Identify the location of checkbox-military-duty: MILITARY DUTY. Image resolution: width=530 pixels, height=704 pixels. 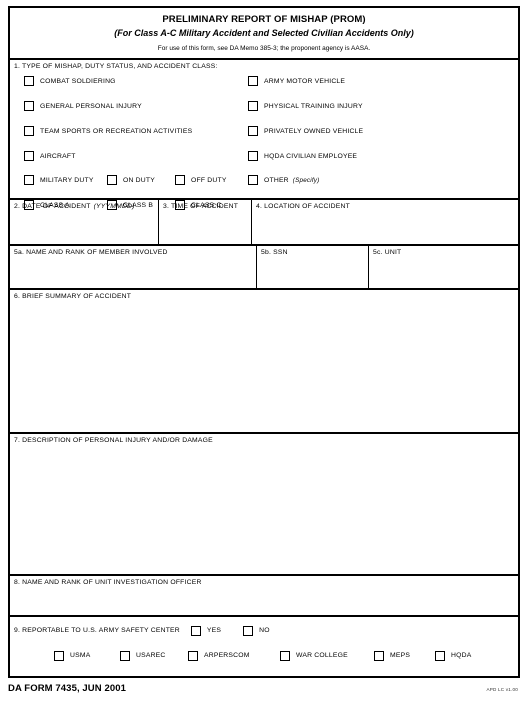
(59, 180).